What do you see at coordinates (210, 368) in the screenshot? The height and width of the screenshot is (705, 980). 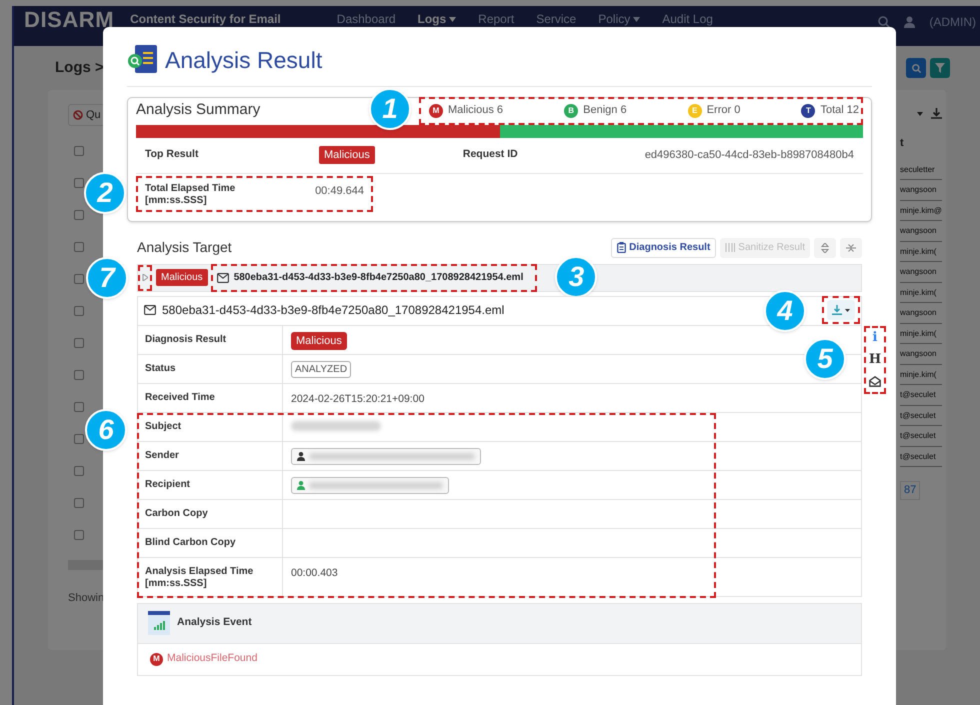 I see `field-label: Status` at bounding box center [210, 368].